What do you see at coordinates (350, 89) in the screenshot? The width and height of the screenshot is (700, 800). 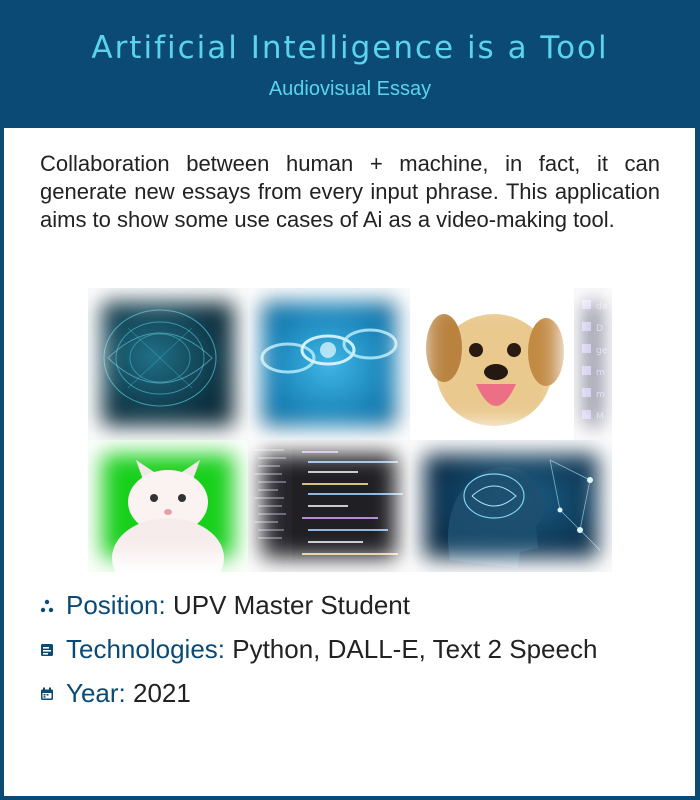 I see `page-subtitle: Audiovisual Essay` at bounding box center [350, 89].